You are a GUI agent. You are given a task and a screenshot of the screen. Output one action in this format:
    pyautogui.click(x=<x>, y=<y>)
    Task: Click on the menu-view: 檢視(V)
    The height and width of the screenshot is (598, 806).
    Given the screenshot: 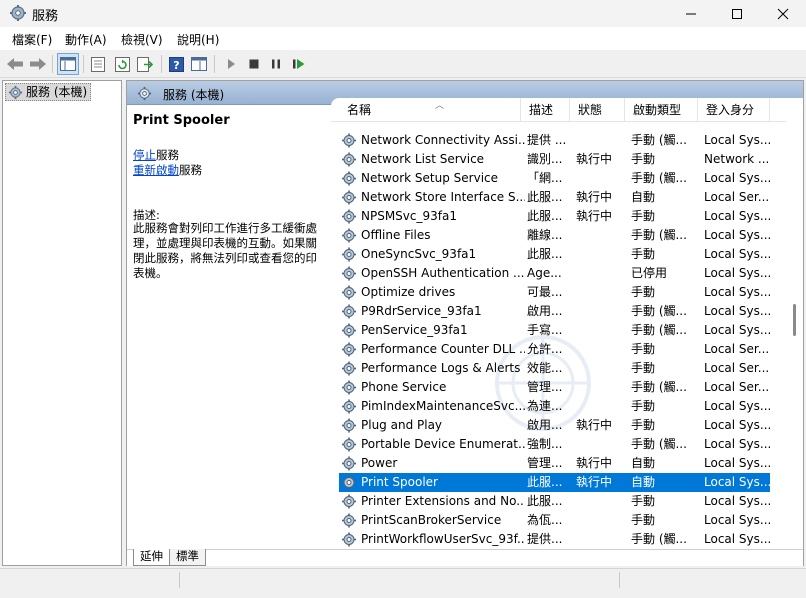 What is the action you would take?
    pyautogui.click(x=142, y=39)
    